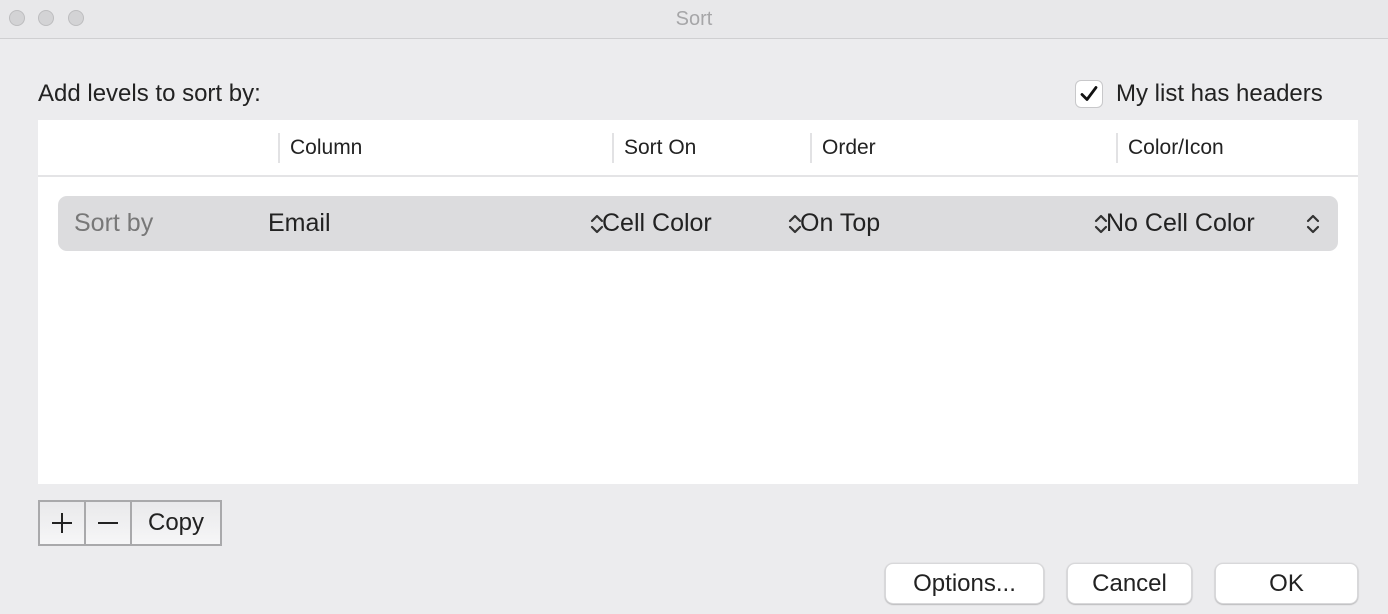 Image resolution: width=1388 pixels, height=614 pixels. What do you see at coordinates (940, 223) in the screenshot?
I see `order-select: On Top` at bounding box center [940, 223].